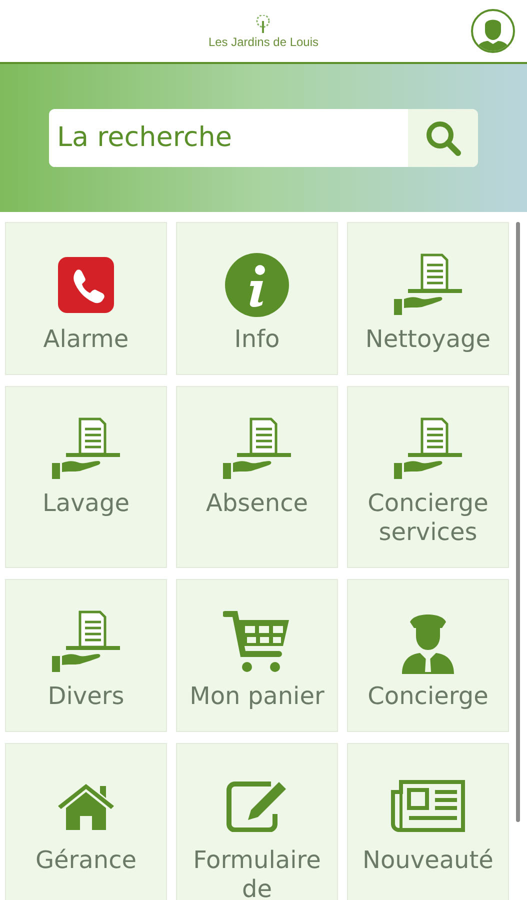 This screenshot has width=527, height=900. Describe the element at coordinates (428, 339) in the screenshot. I see `tile-label: Nettoyage` at that location.